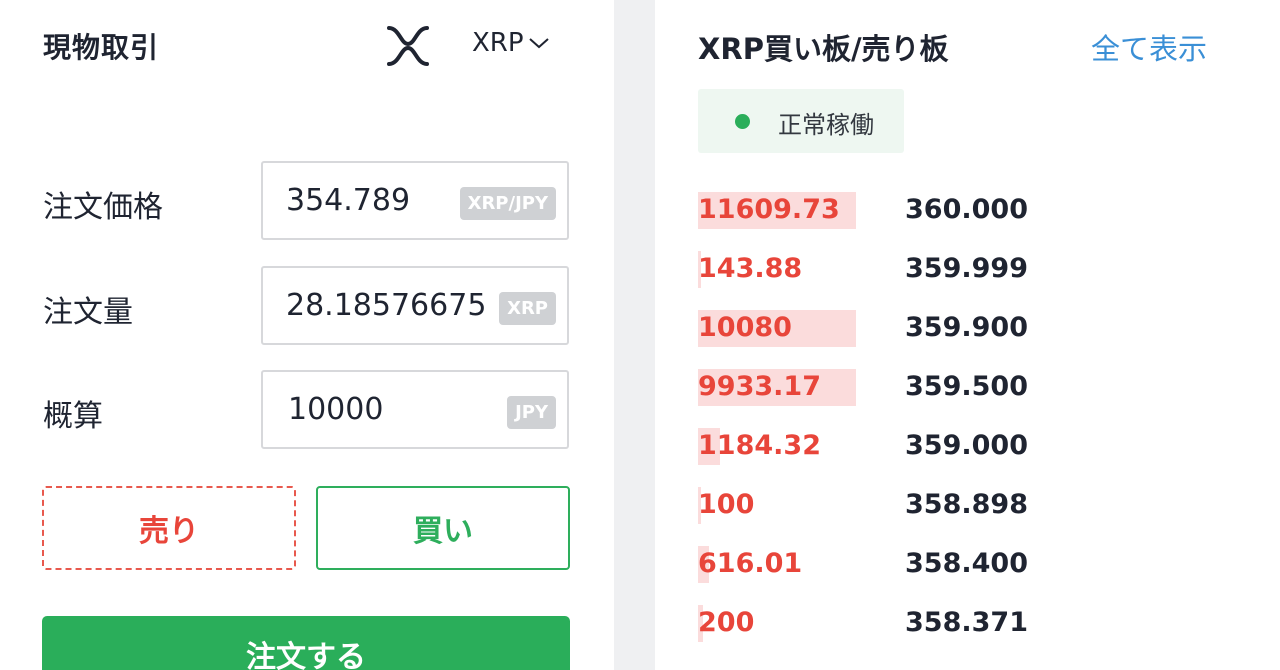 The width and height of the screenshot is (1280, 670). I want to click on chevron-down-icon, so click(538, 43).